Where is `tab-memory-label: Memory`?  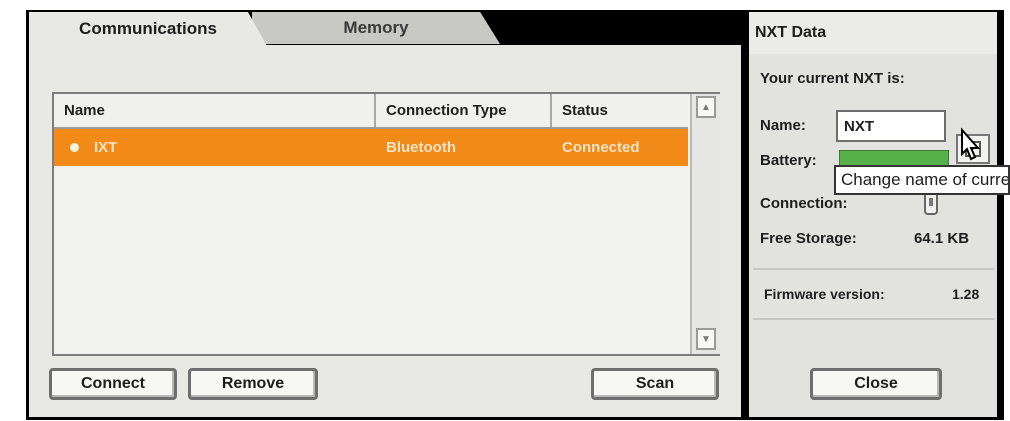
tab-memory-label: Memory is located at coordinates (376, 27).